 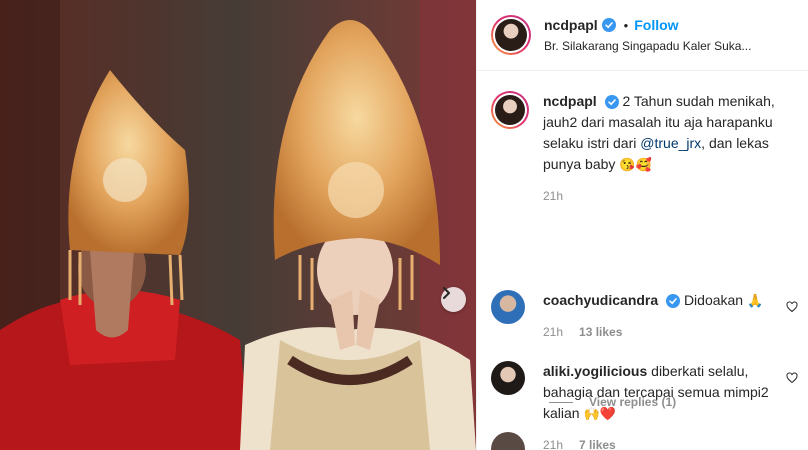 I want to click on comment-likes: 13 likes, so click(x=600, y=332).